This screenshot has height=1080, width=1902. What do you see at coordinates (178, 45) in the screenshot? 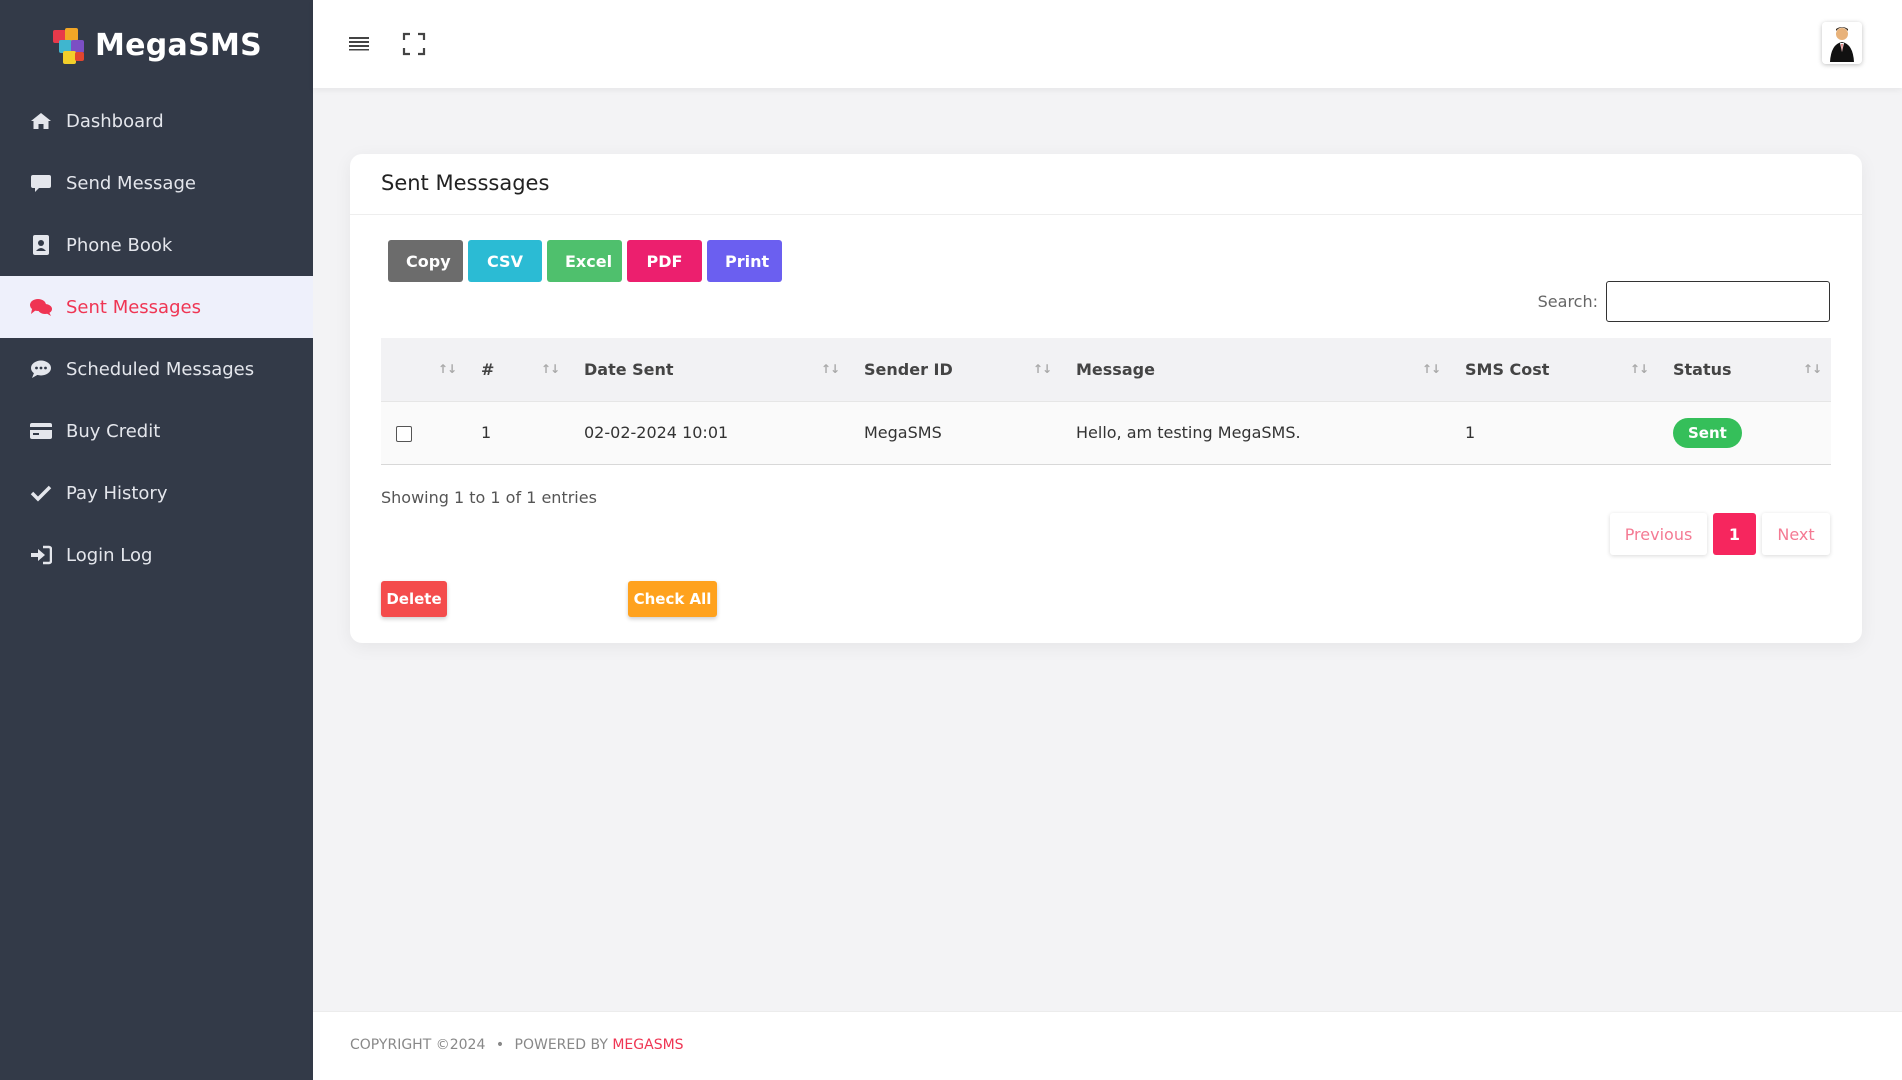
I see `logo-text: MegaSMS` at bounding box center [178, 45].